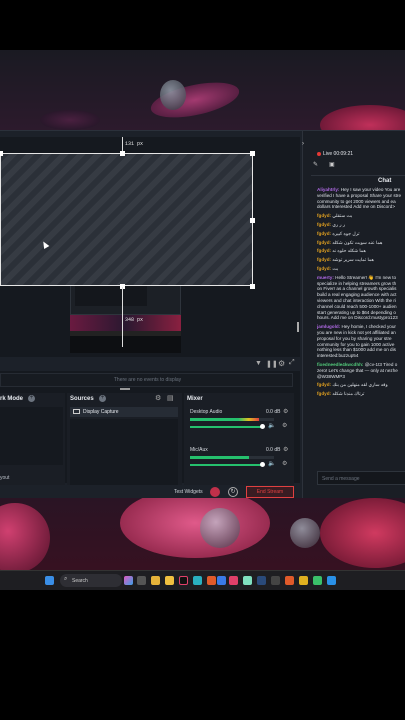 The height and width of the screenshot is (720, 405). I want to click on chat-text: Hello Streamer! 👋 I'm new to, so click(366, 277).